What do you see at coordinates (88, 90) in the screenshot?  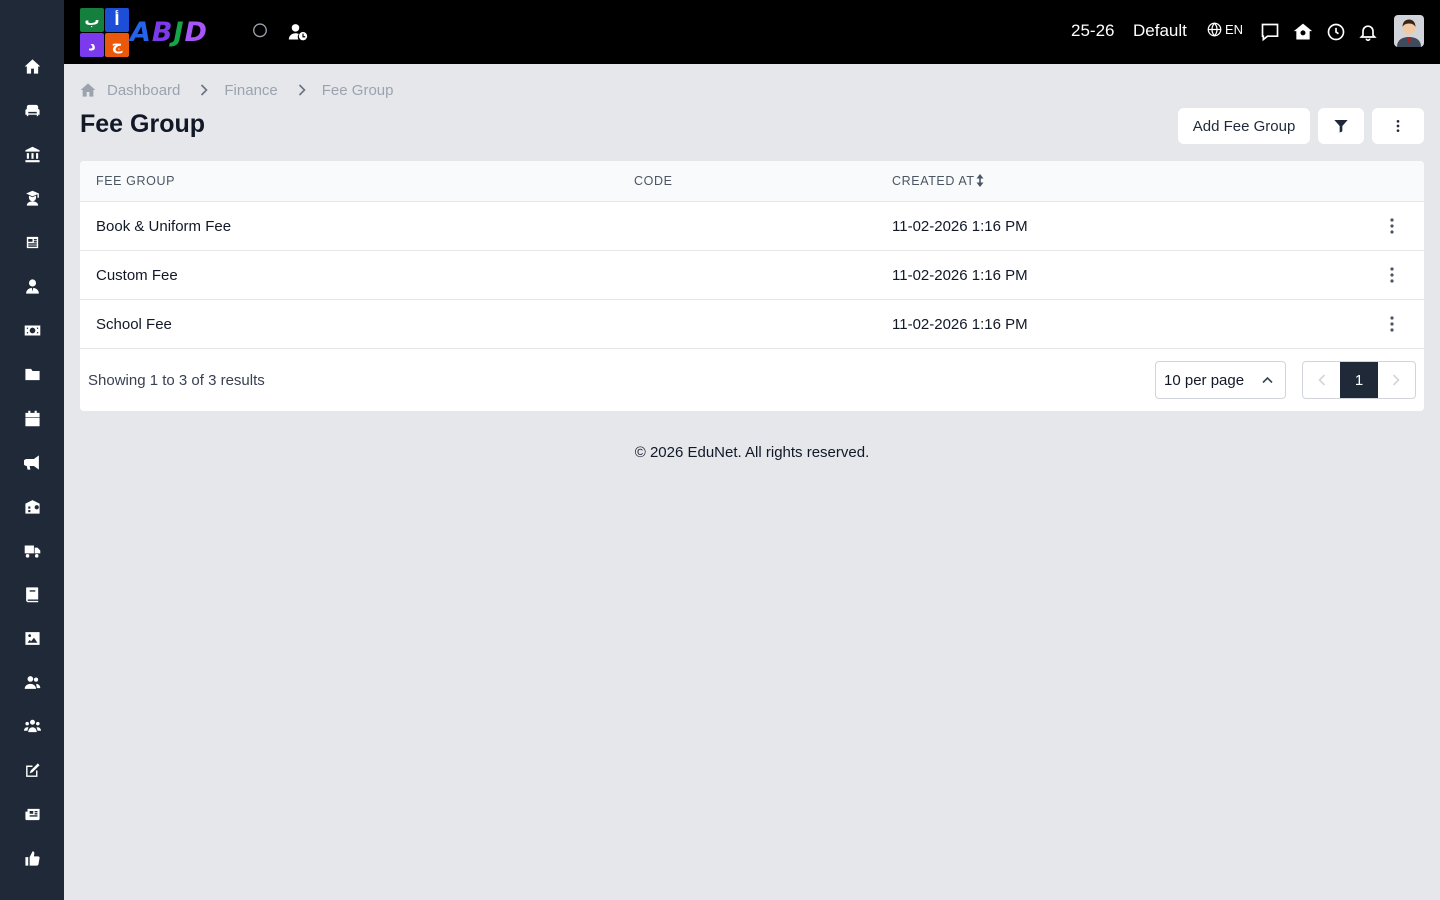 I see `breadcrumb-home-icon` at bounding box center [88, 90].